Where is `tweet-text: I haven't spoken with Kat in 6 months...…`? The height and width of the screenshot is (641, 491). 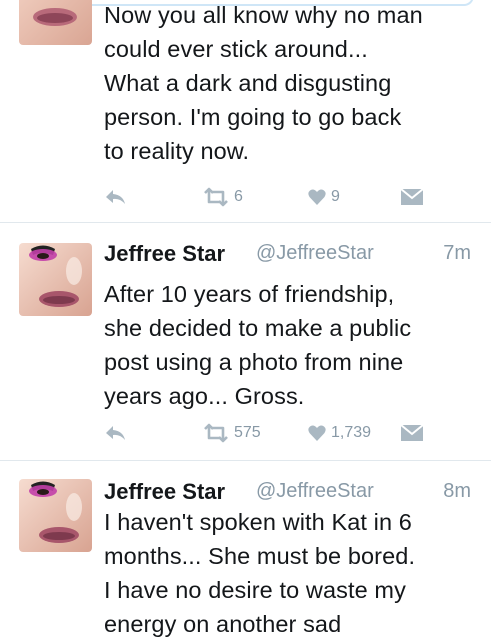 tweet-text: I haven't spoken with Kat in 6 months...… is located at coordinates (260, 573).